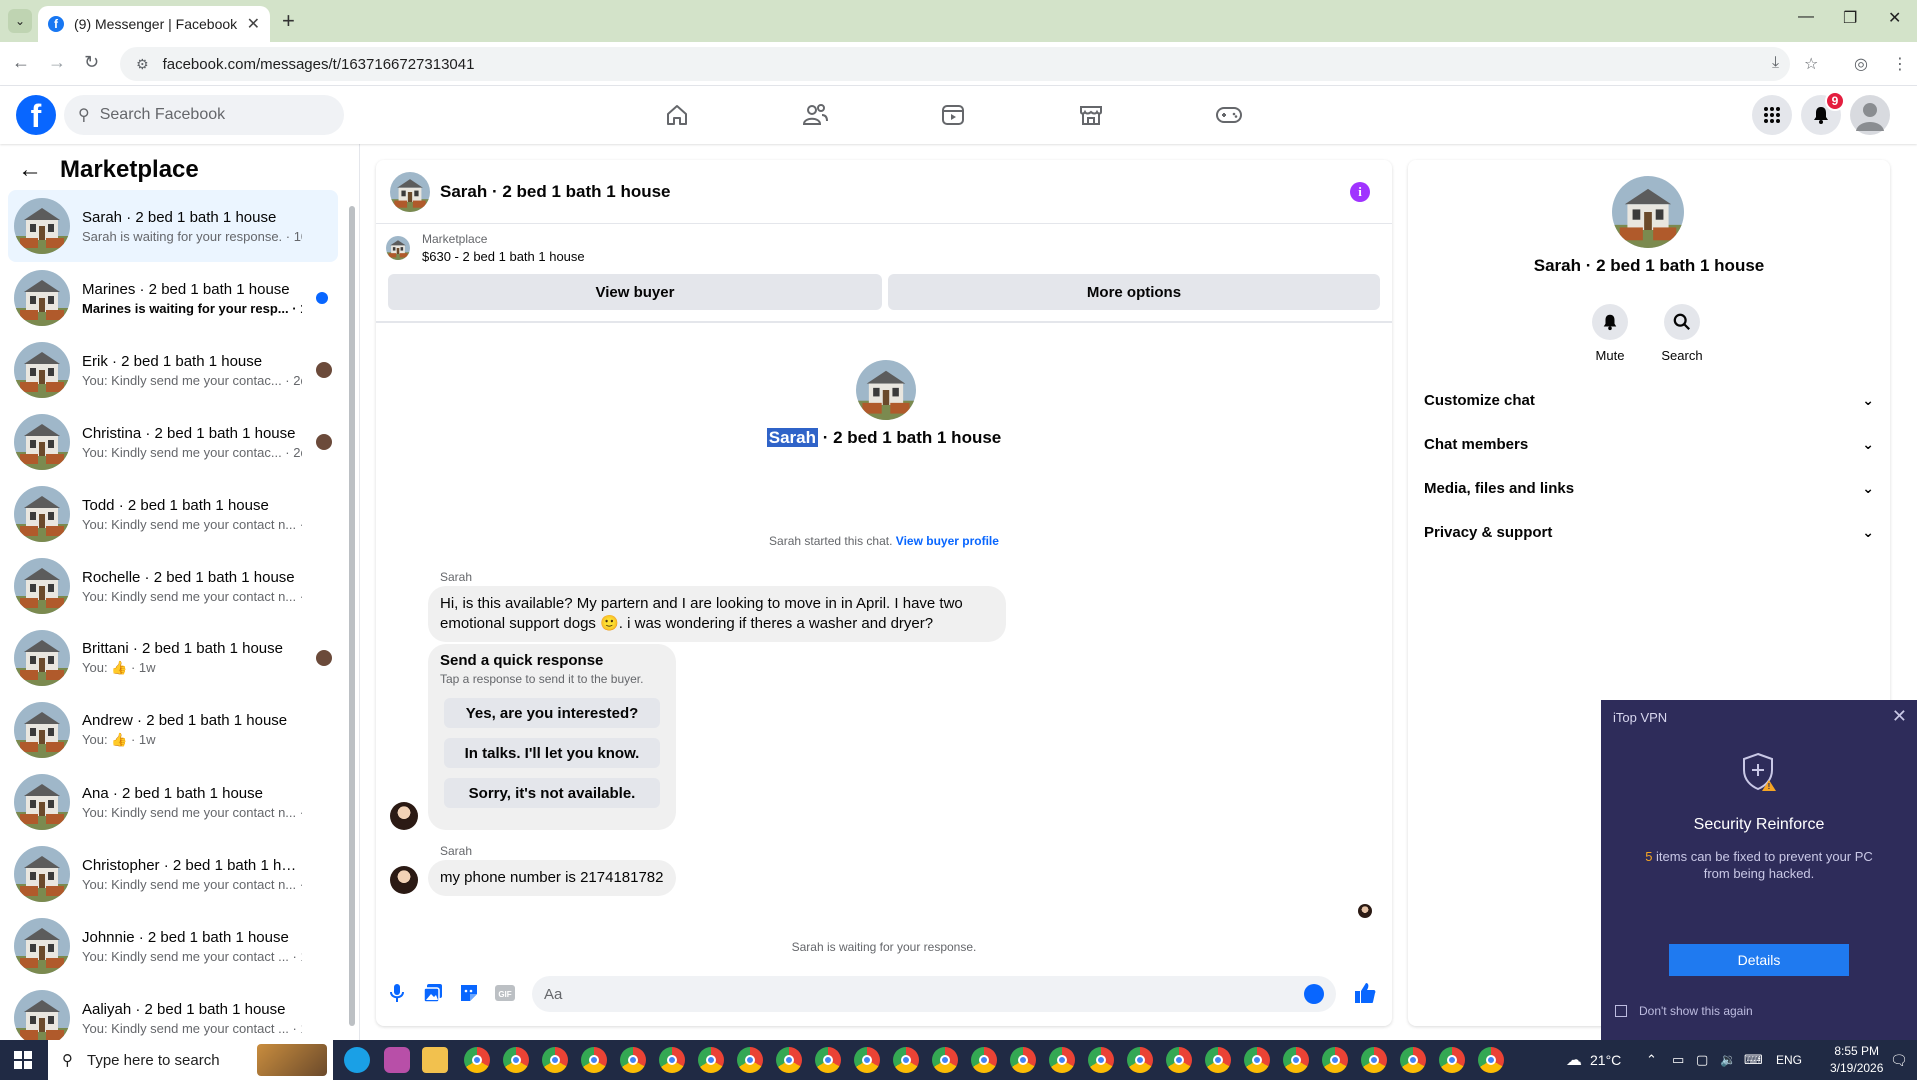 This screenshot has height=1080, width=1917. I want to click on windows-start-icon, so click(23, 1060).